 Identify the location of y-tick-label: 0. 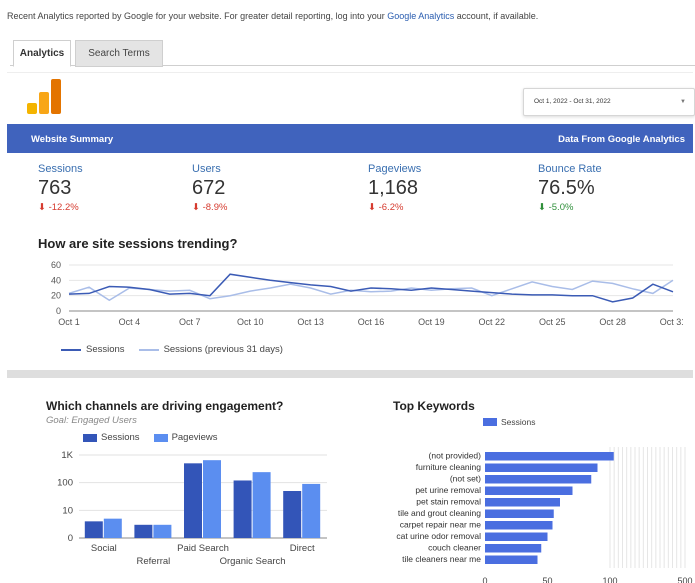
(70, 538).